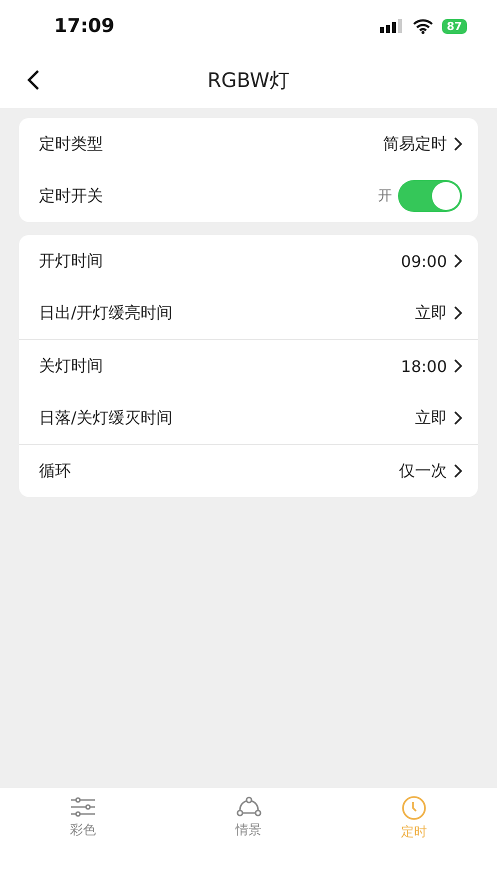 Image resolution: width=497 pixels, height=883 pixels. I want to click on page-title: RGBW灯, so click(248, 80).